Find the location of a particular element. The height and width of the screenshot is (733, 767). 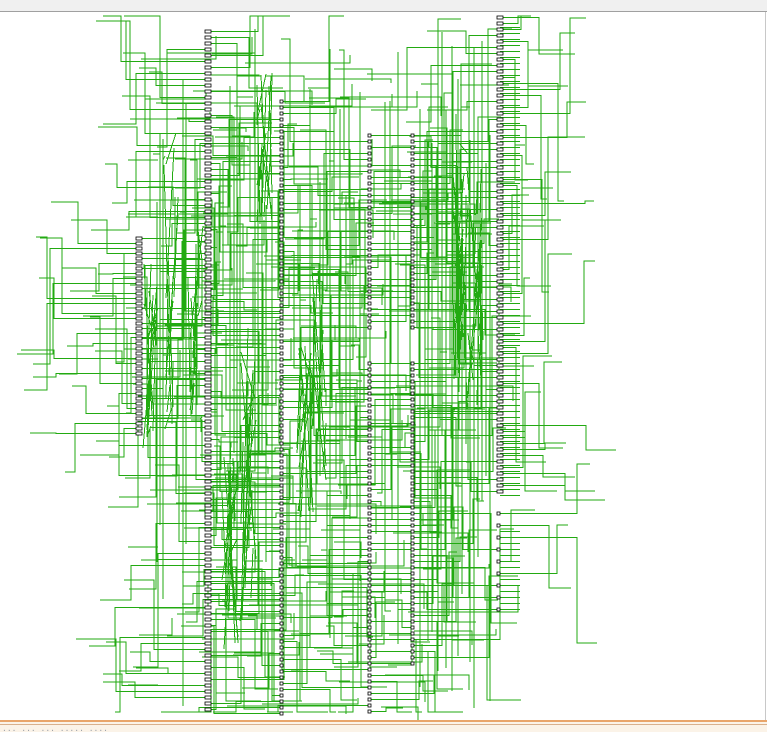

top-toolbar-strip is located at coordinates (383, 6).